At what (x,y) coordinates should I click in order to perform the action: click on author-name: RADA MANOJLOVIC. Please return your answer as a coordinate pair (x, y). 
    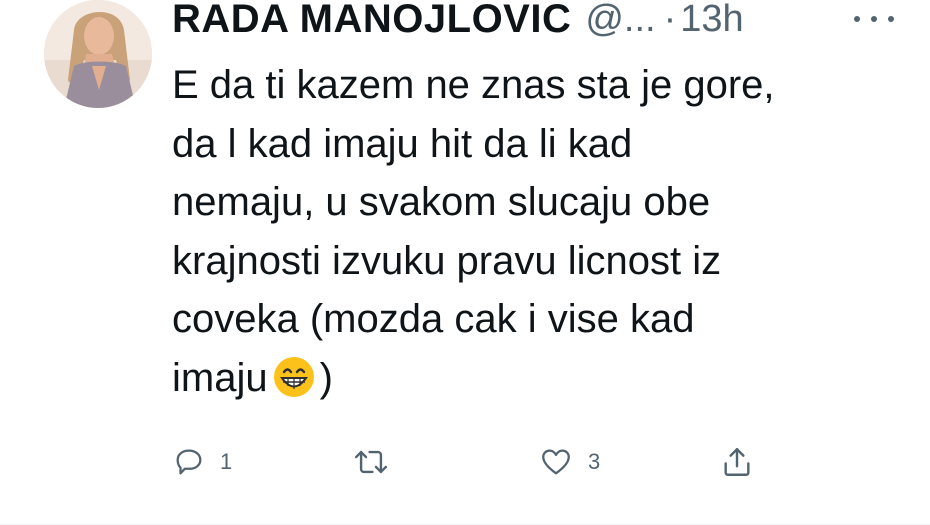
    Looking at the image, I should click on (371, 21).